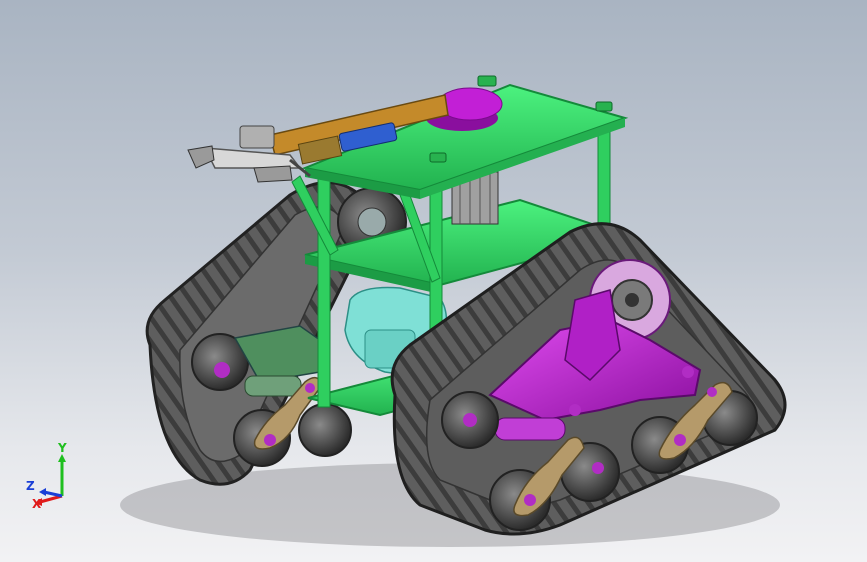  What do you see at coordinates (257, 137) in the screenshot?
I see `gripper-servo` at bounding box center [257, 137].